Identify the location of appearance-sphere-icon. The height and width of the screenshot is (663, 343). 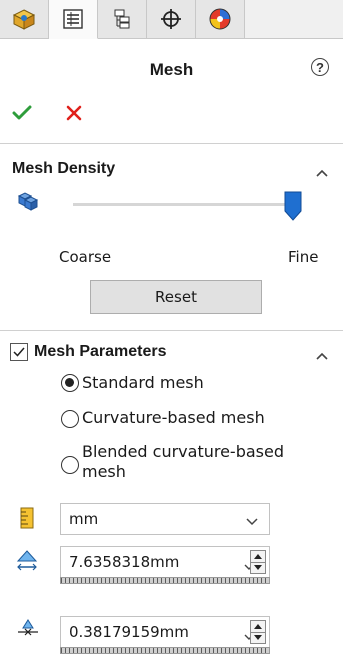
(220, 19).